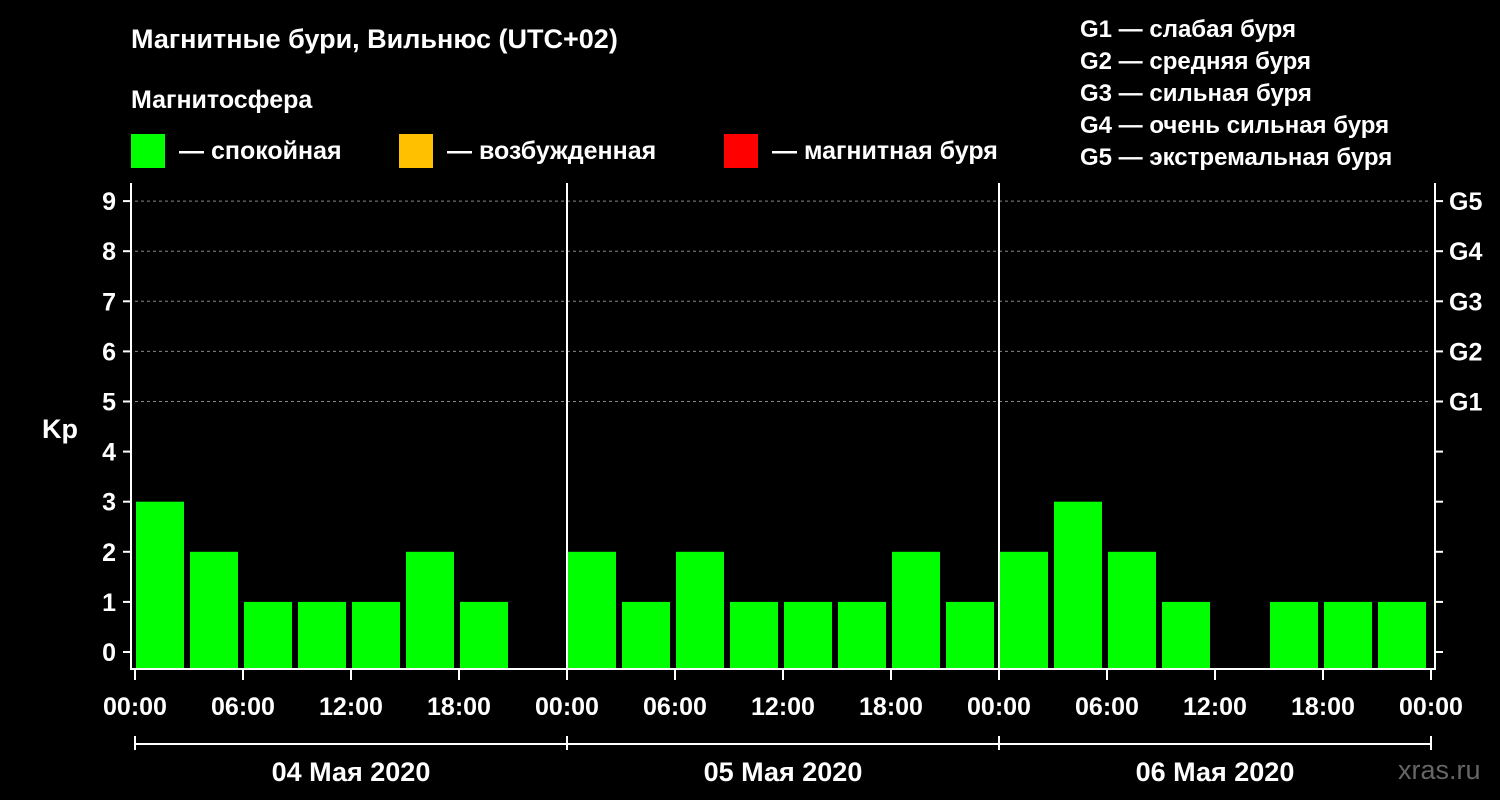 Image resolution: width=1500 pixels, height=800 pixels. What do you see at coordinates (1465, 403) in the screenshot?
I see `g-axis-label-g1: G1` at bounding box center [1465, 403].